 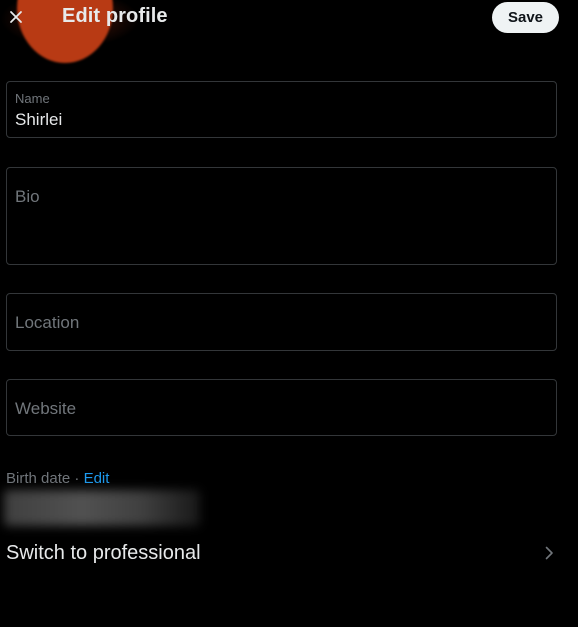 I want to click on name-field-value: Shirlei, so click(x=38, y=120).